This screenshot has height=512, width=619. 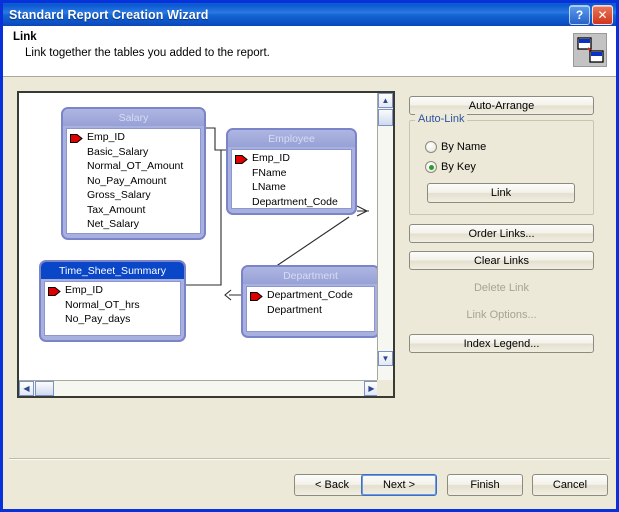 I want to click on canvas-vertical-scrollbar: ▲ ▼, so click(x=385, y=237).